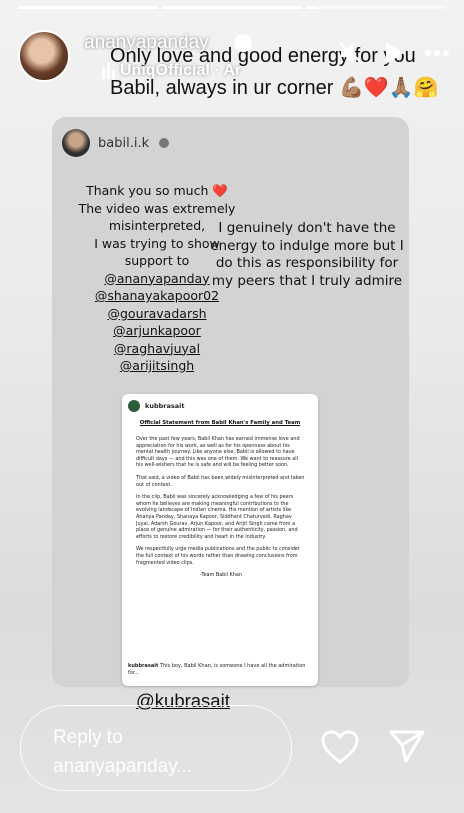 This screenshot has width=464, height=813. Describe the element at coordinates (88, 737) in the screenshot. I see `placeholder-line: Reply to` at that location.